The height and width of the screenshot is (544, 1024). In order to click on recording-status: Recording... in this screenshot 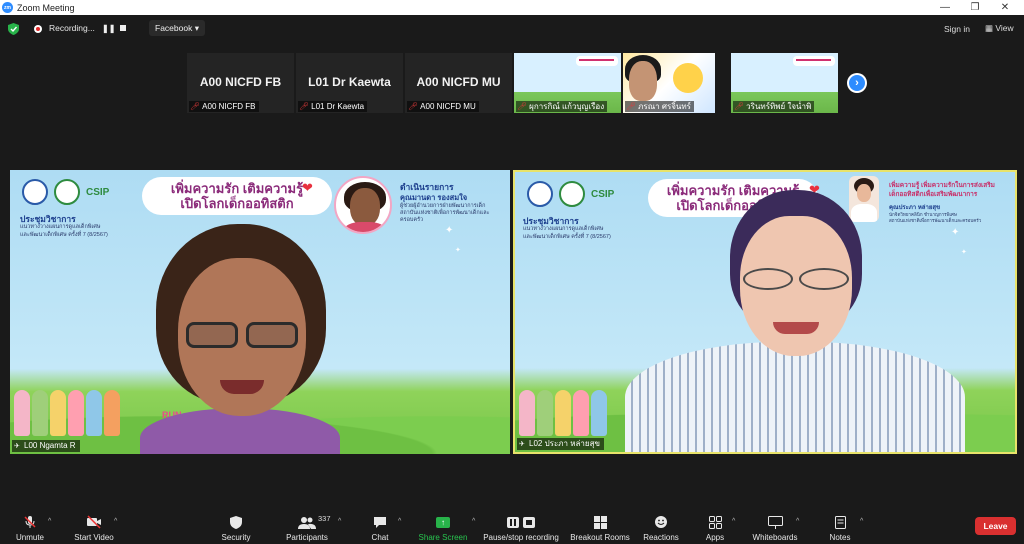, I will do `click(72, 28)`.